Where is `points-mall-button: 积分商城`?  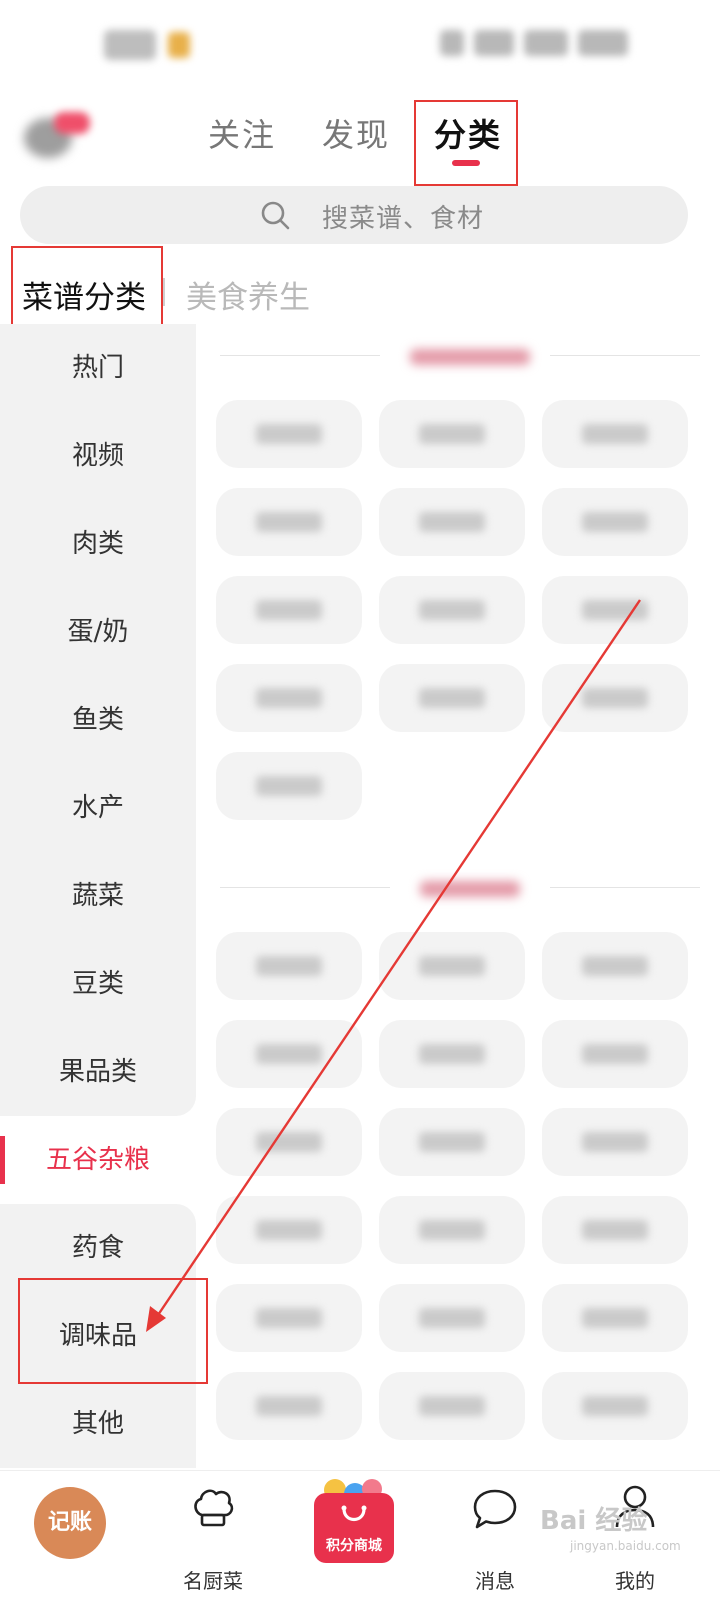
points-mall-button: 积分商城 is located at coordinates (354, 1522).